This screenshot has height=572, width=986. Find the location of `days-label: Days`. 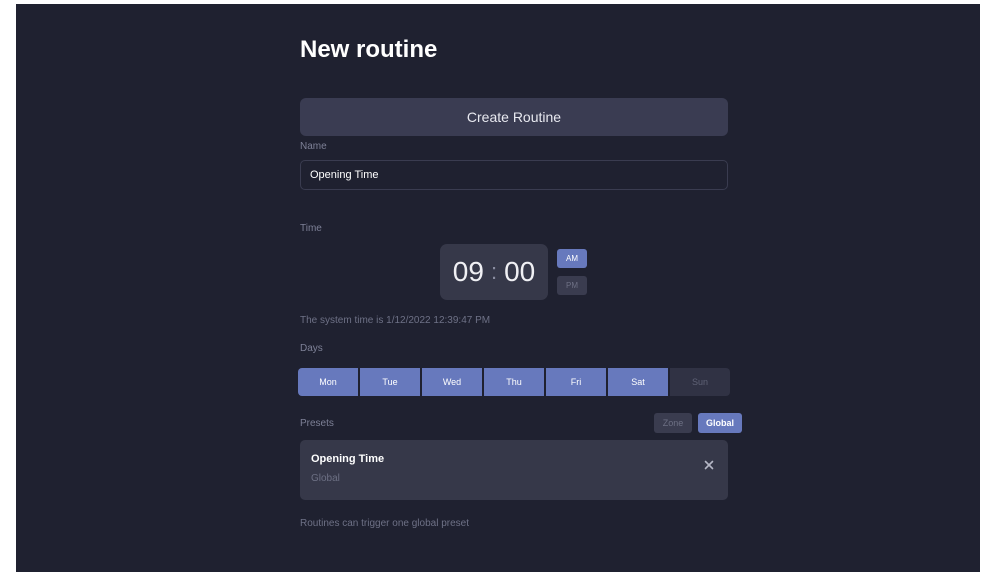

days-label: Days is located at coordinates (311, 348).